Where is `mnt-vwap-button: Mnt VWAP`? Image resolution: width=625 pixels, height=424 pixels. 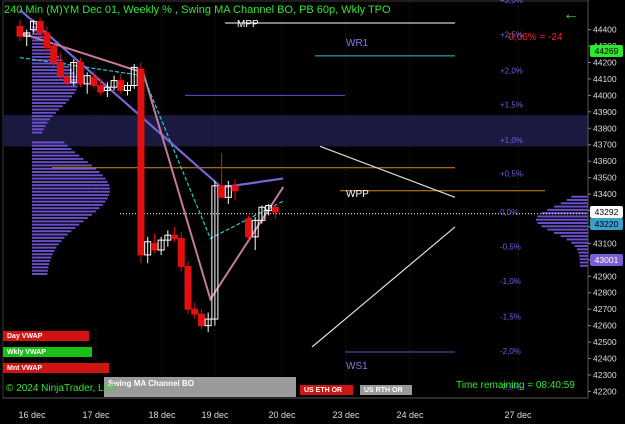 mnt-vwap-button: Mnt VWAP is located at coordinates (56, 368).